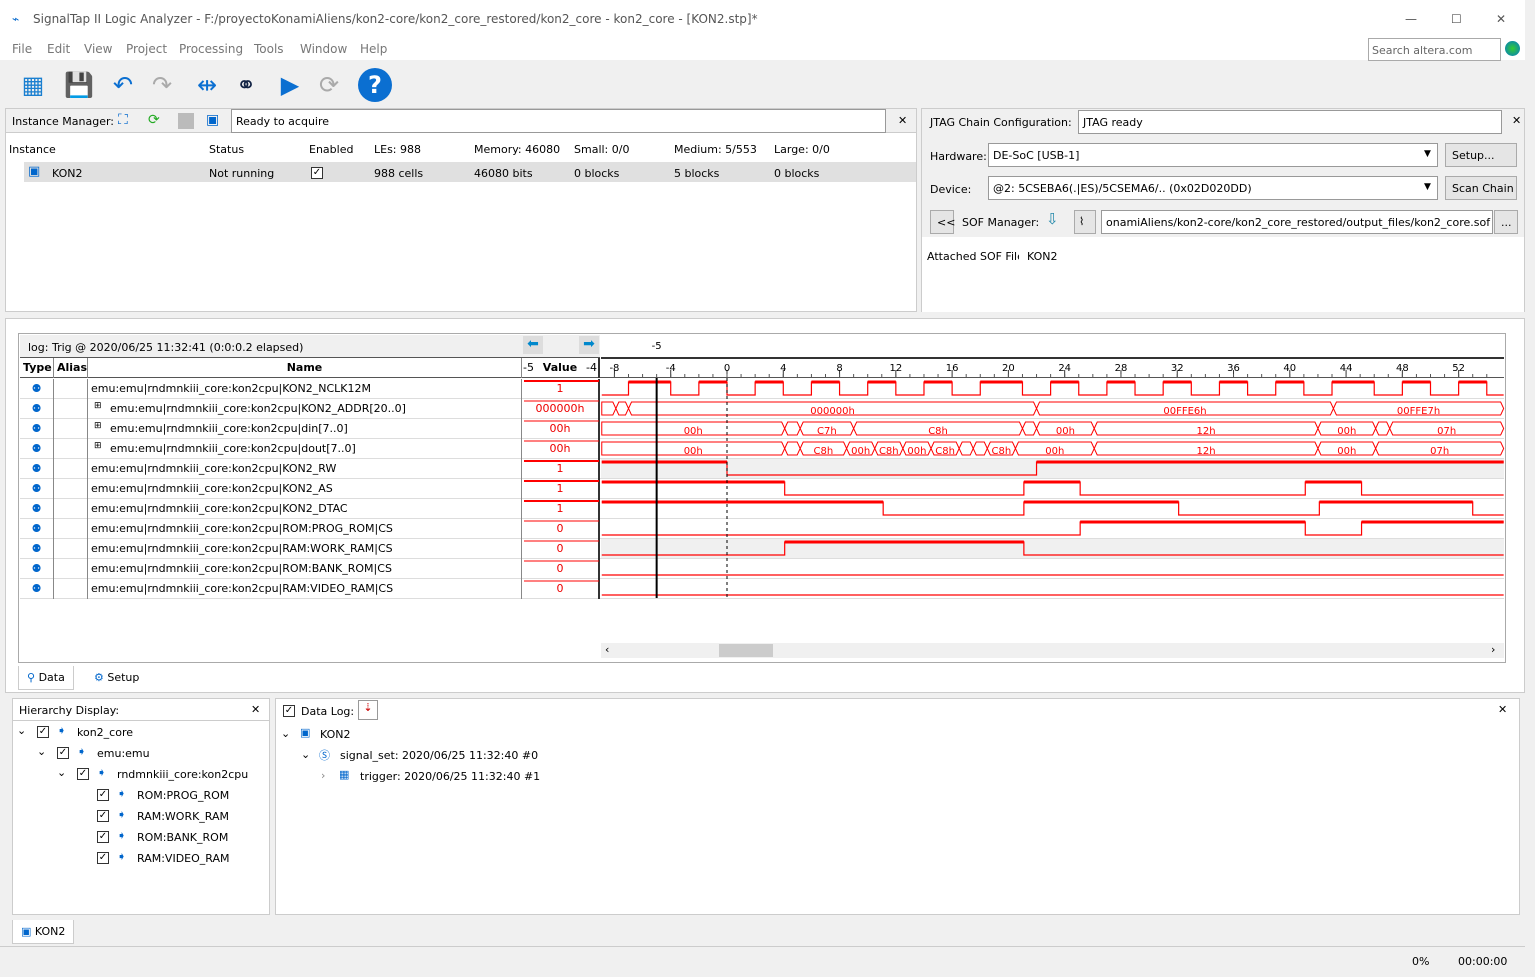 The width and height of the screenshot is (1535, 977). What do you see at coordinates (715, 149) in the screenshot?
I see `column-header: Medium: 5/553` at bounding box center [715, 149].